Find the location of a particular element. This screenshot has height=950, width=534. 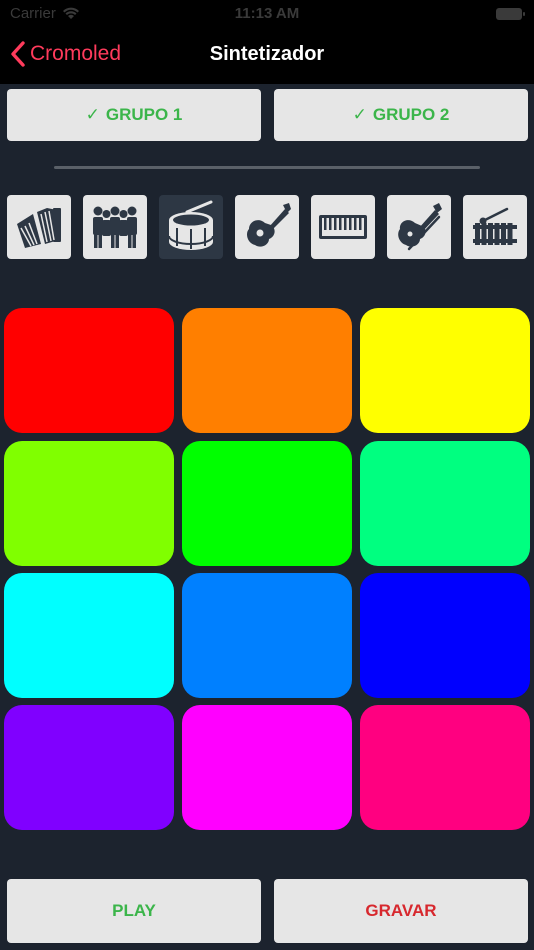

color-pad-violet is located at coordinates (89, 767).